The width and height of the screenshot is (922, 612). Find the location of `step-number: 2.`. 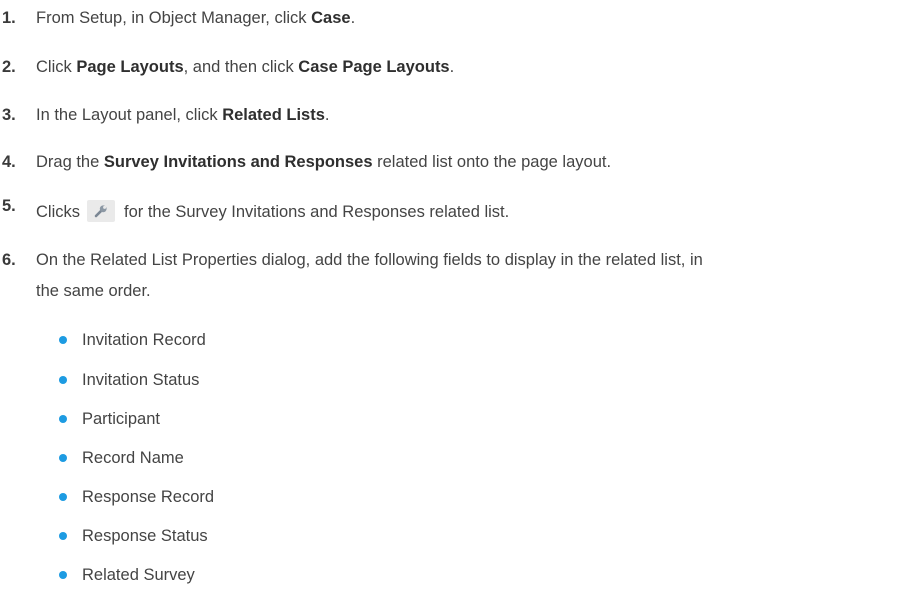

step-number: 2. is located at coordinates (9, 67).